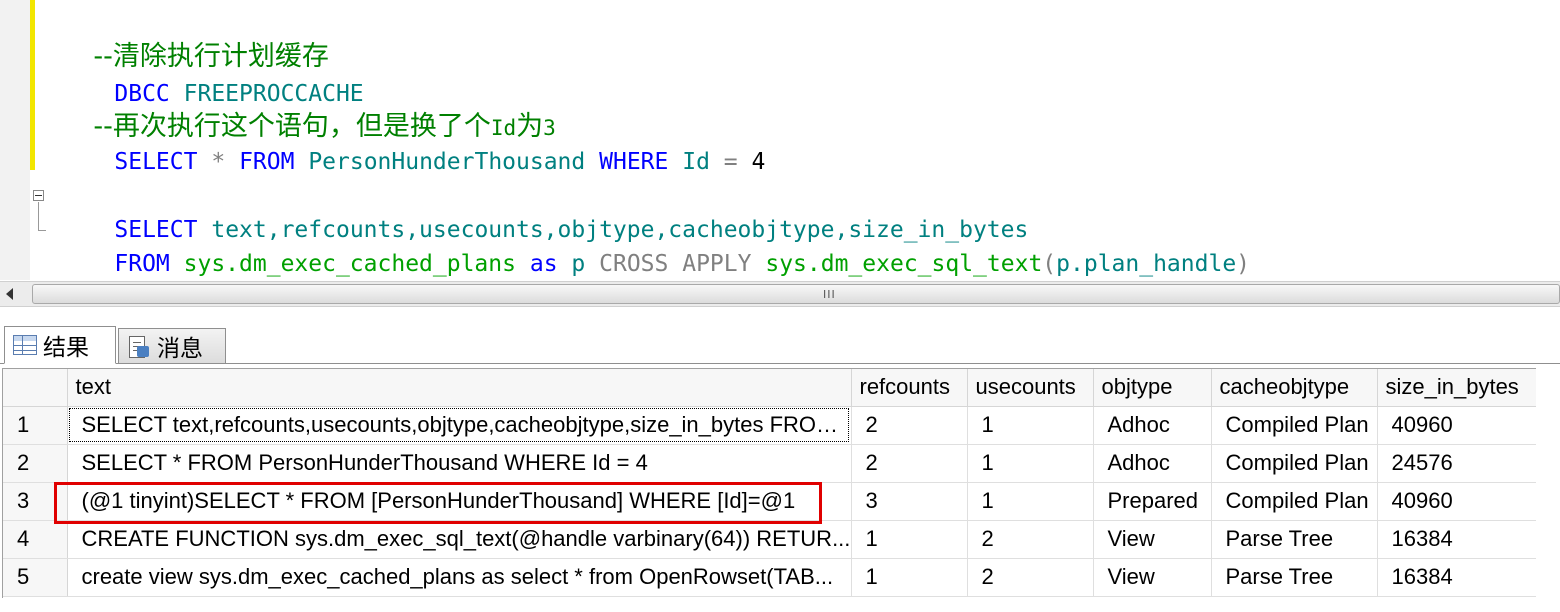 Image resolution: width=1560 pixels, height=612 pixels. Describe the element at coordinates (1152, 388) in the screenshot. I see `column-header-objtype: objtype` at that location.